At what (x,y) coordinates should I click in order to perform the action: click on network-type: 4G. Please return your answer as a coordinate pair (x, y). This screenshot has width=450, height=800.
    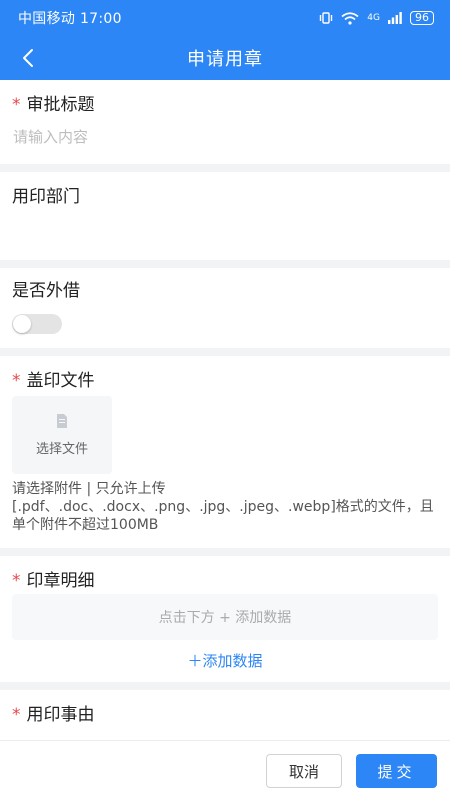
    Looking at the image, I should click on (373, 18).